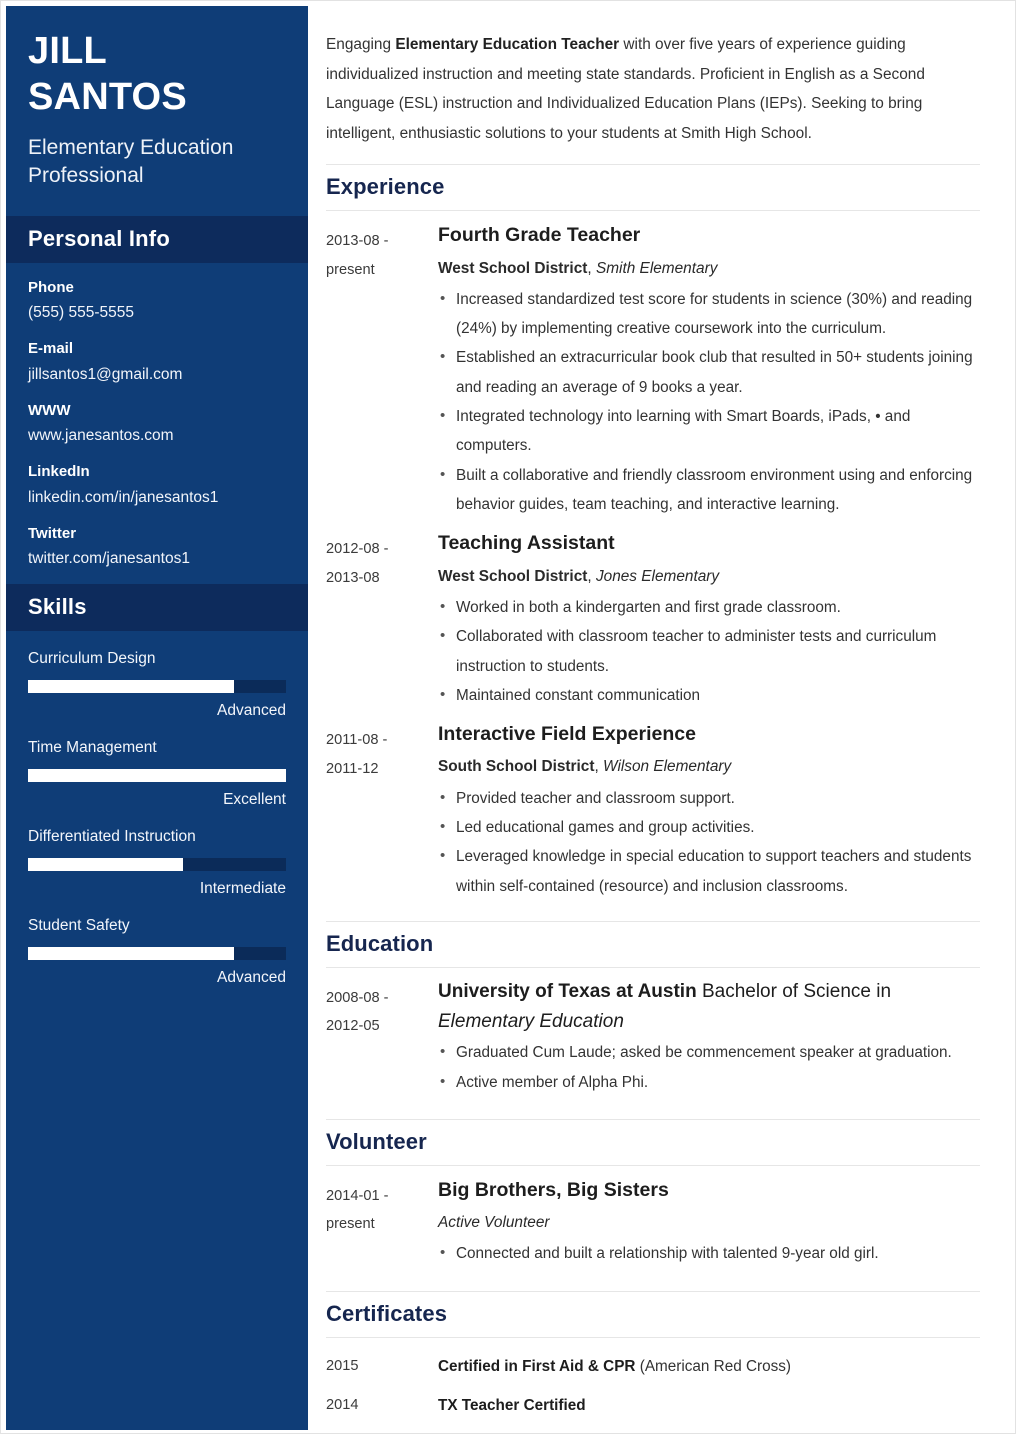  What do you see at coordinates (539, 235) in the screenshot?
I see `job-title: Fourth Grade Teacher` at bounding box center [539, 235].